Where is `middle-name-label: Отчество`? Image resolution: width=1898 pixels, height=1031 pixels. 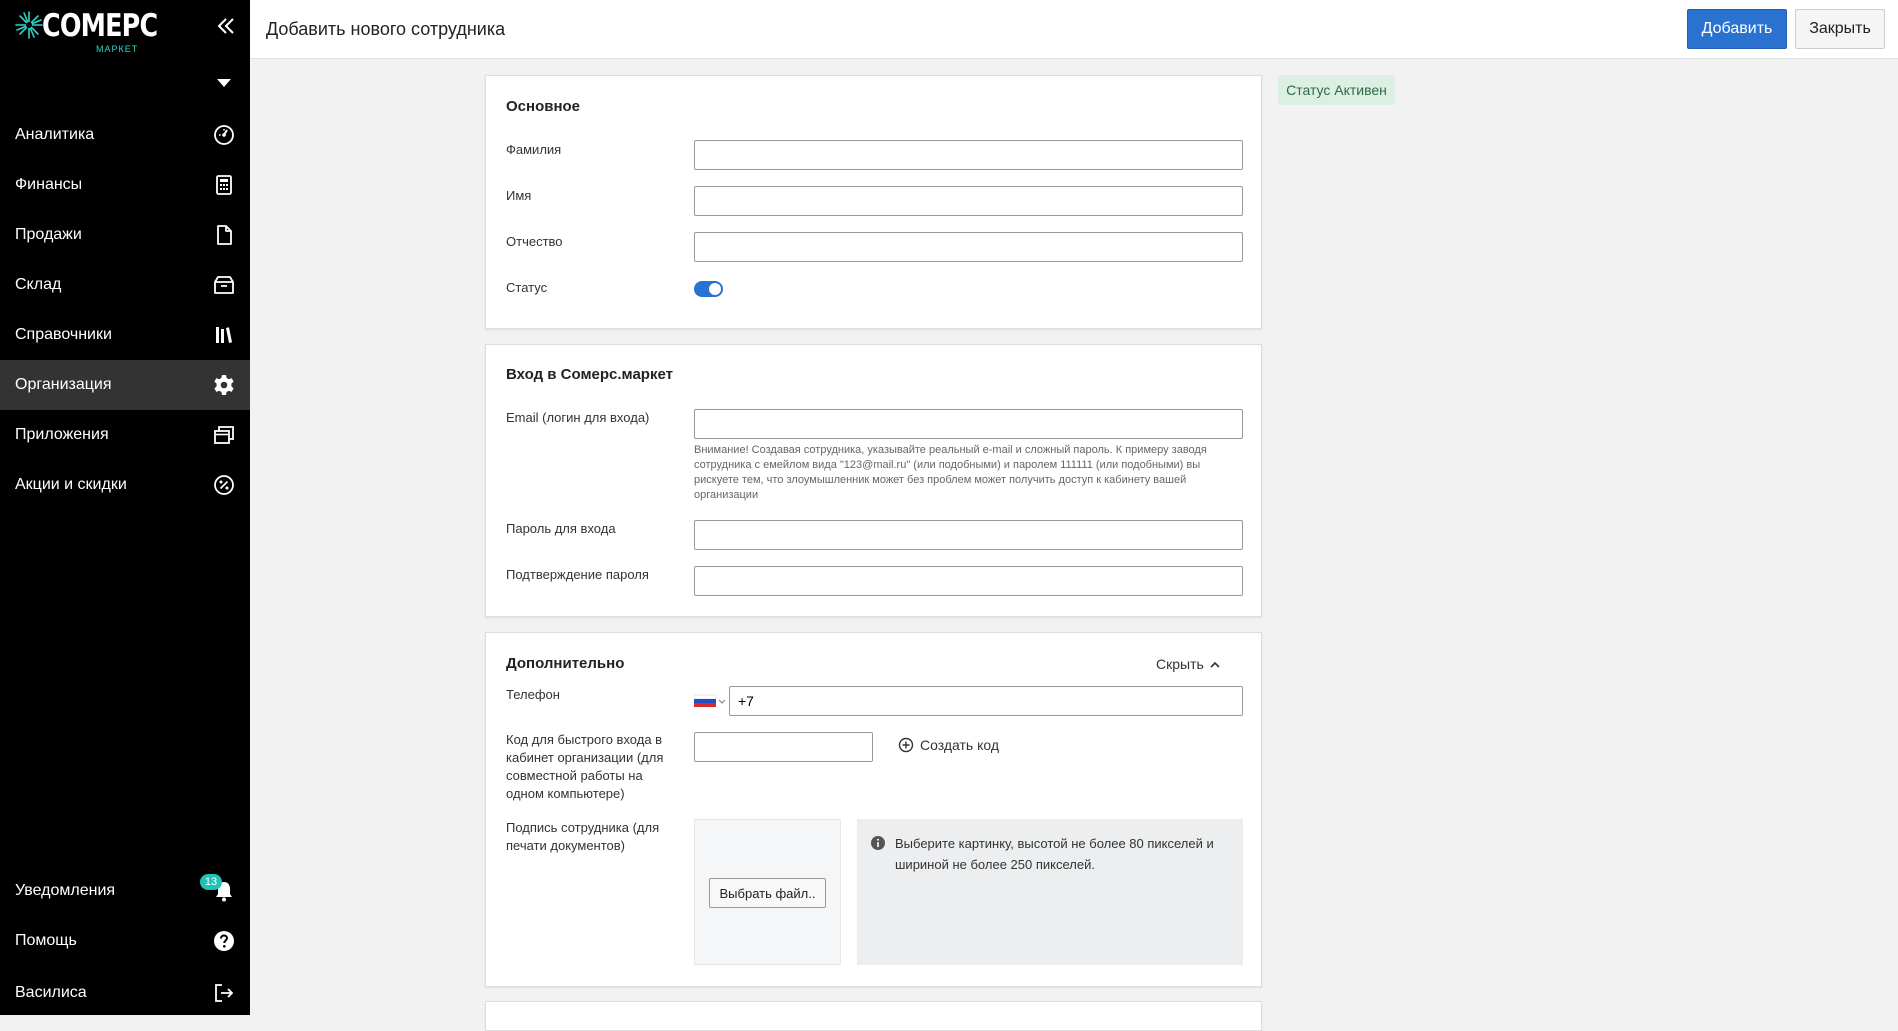 middle-name-label: Отчество is located at coordinates (534, 241).